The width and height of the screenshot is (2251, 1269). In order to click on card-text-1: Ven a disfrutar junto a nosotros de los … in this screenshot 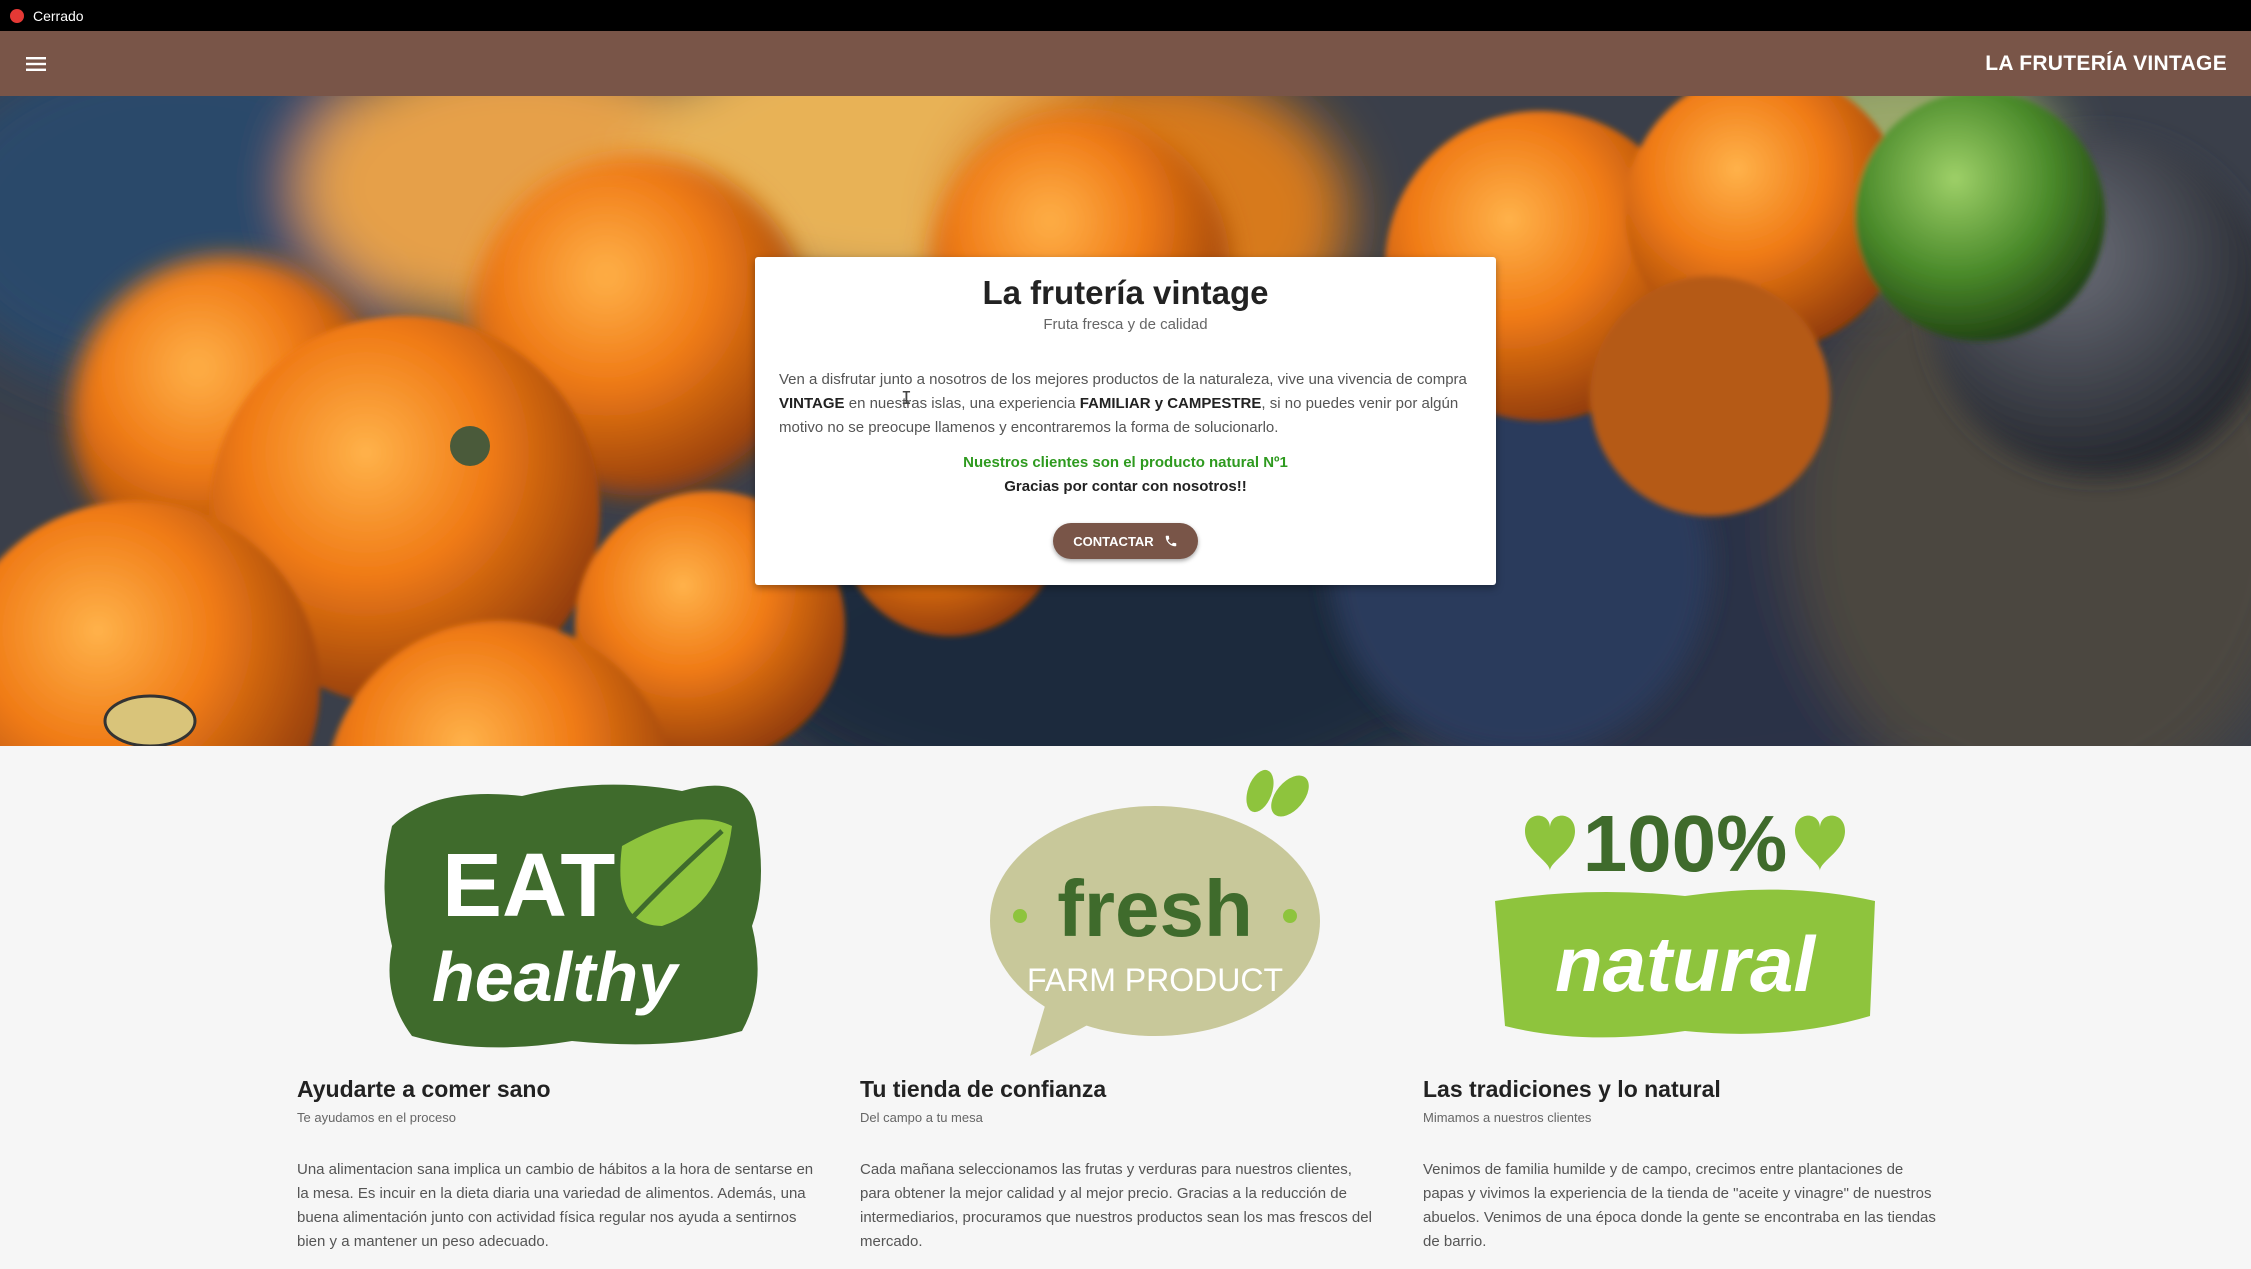, I will do `click(1123, 379)`.